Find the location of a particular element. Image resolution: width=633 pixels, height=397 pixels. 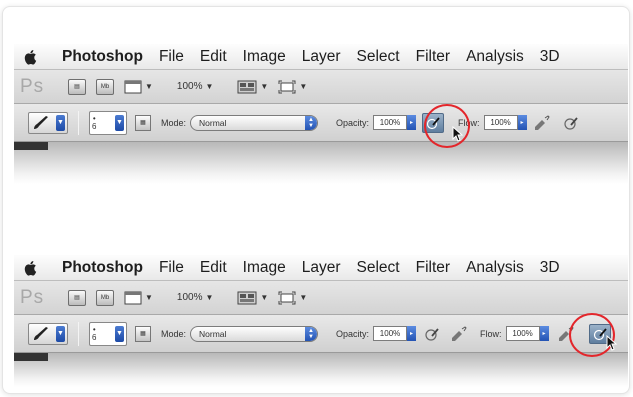

tablet-pressure-size-button is located at coordinates (571, 123).